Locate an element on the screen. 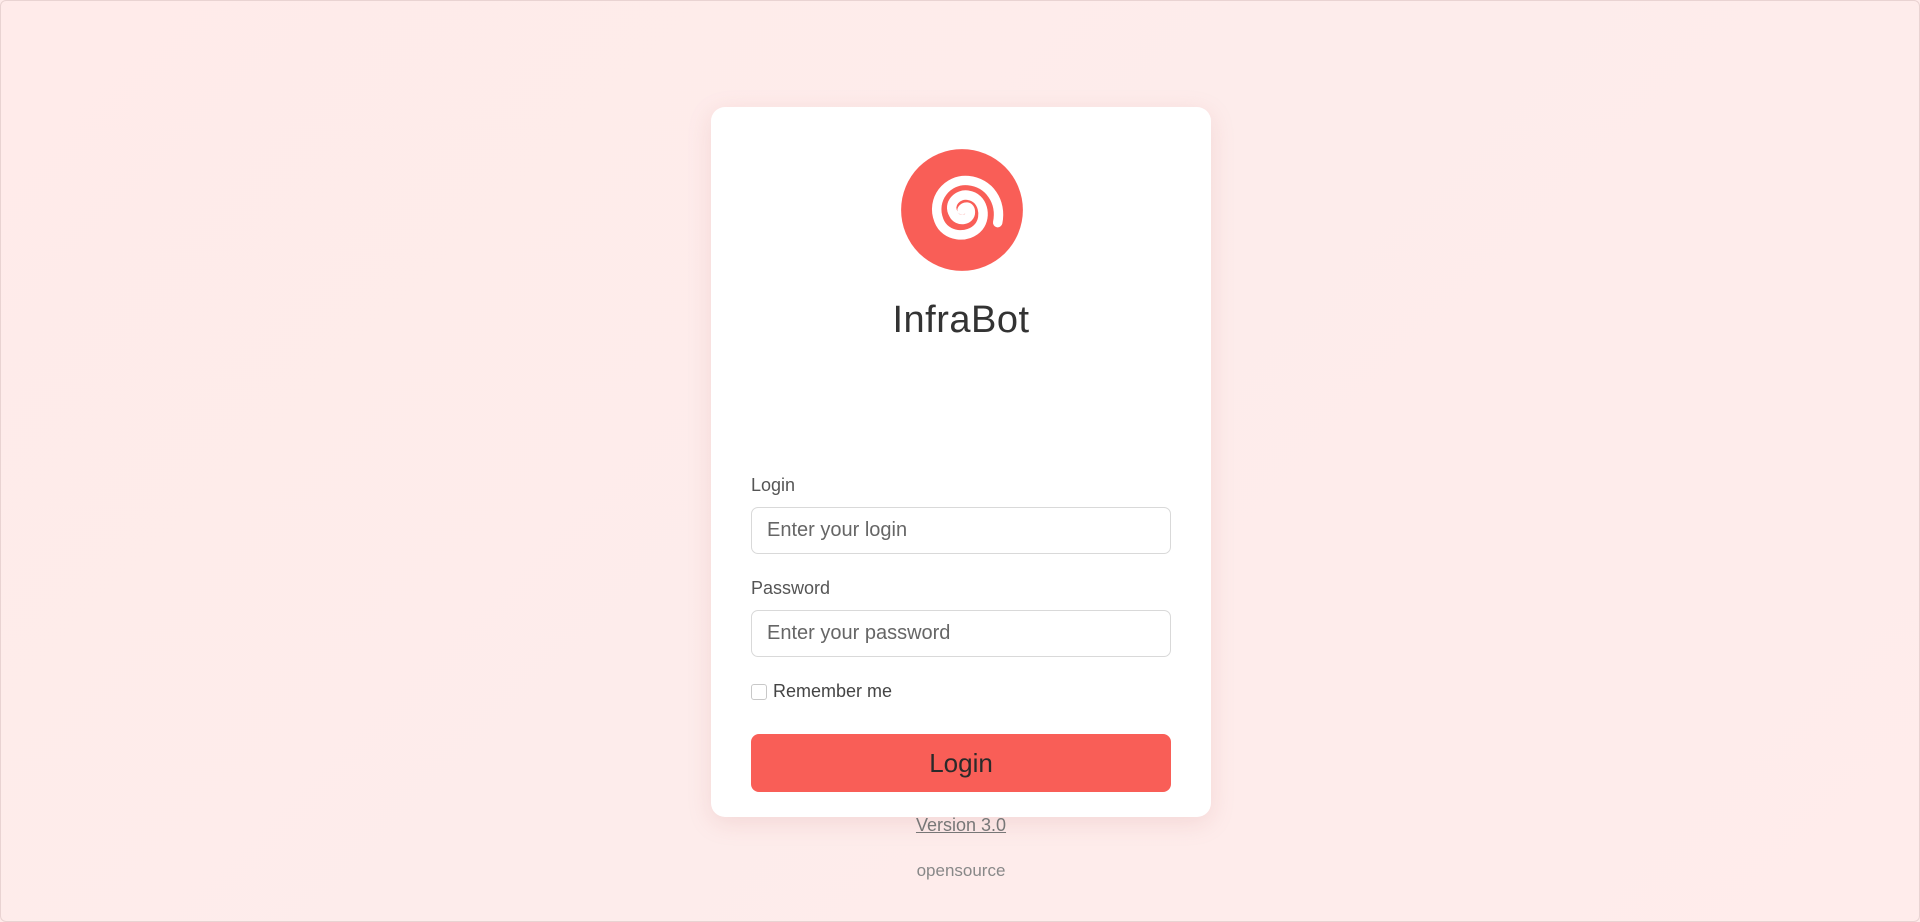 The height and width of the screenshot is (922, 1920). password-input is located at coordinates (961, 633).